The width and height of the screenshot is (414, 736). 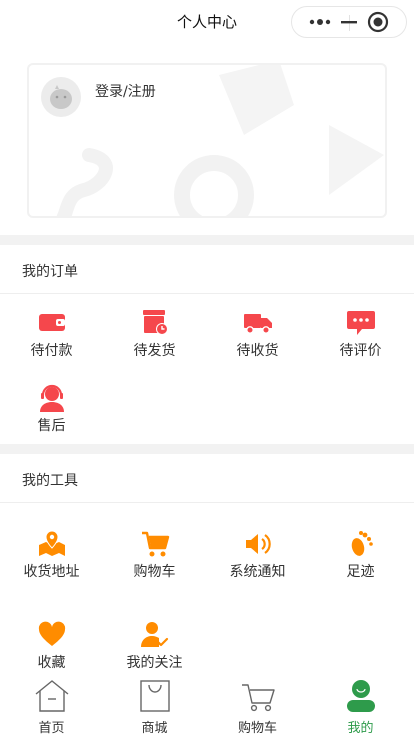 I want to click on tool-item-label: 足迹, so click(x=360, y=572).